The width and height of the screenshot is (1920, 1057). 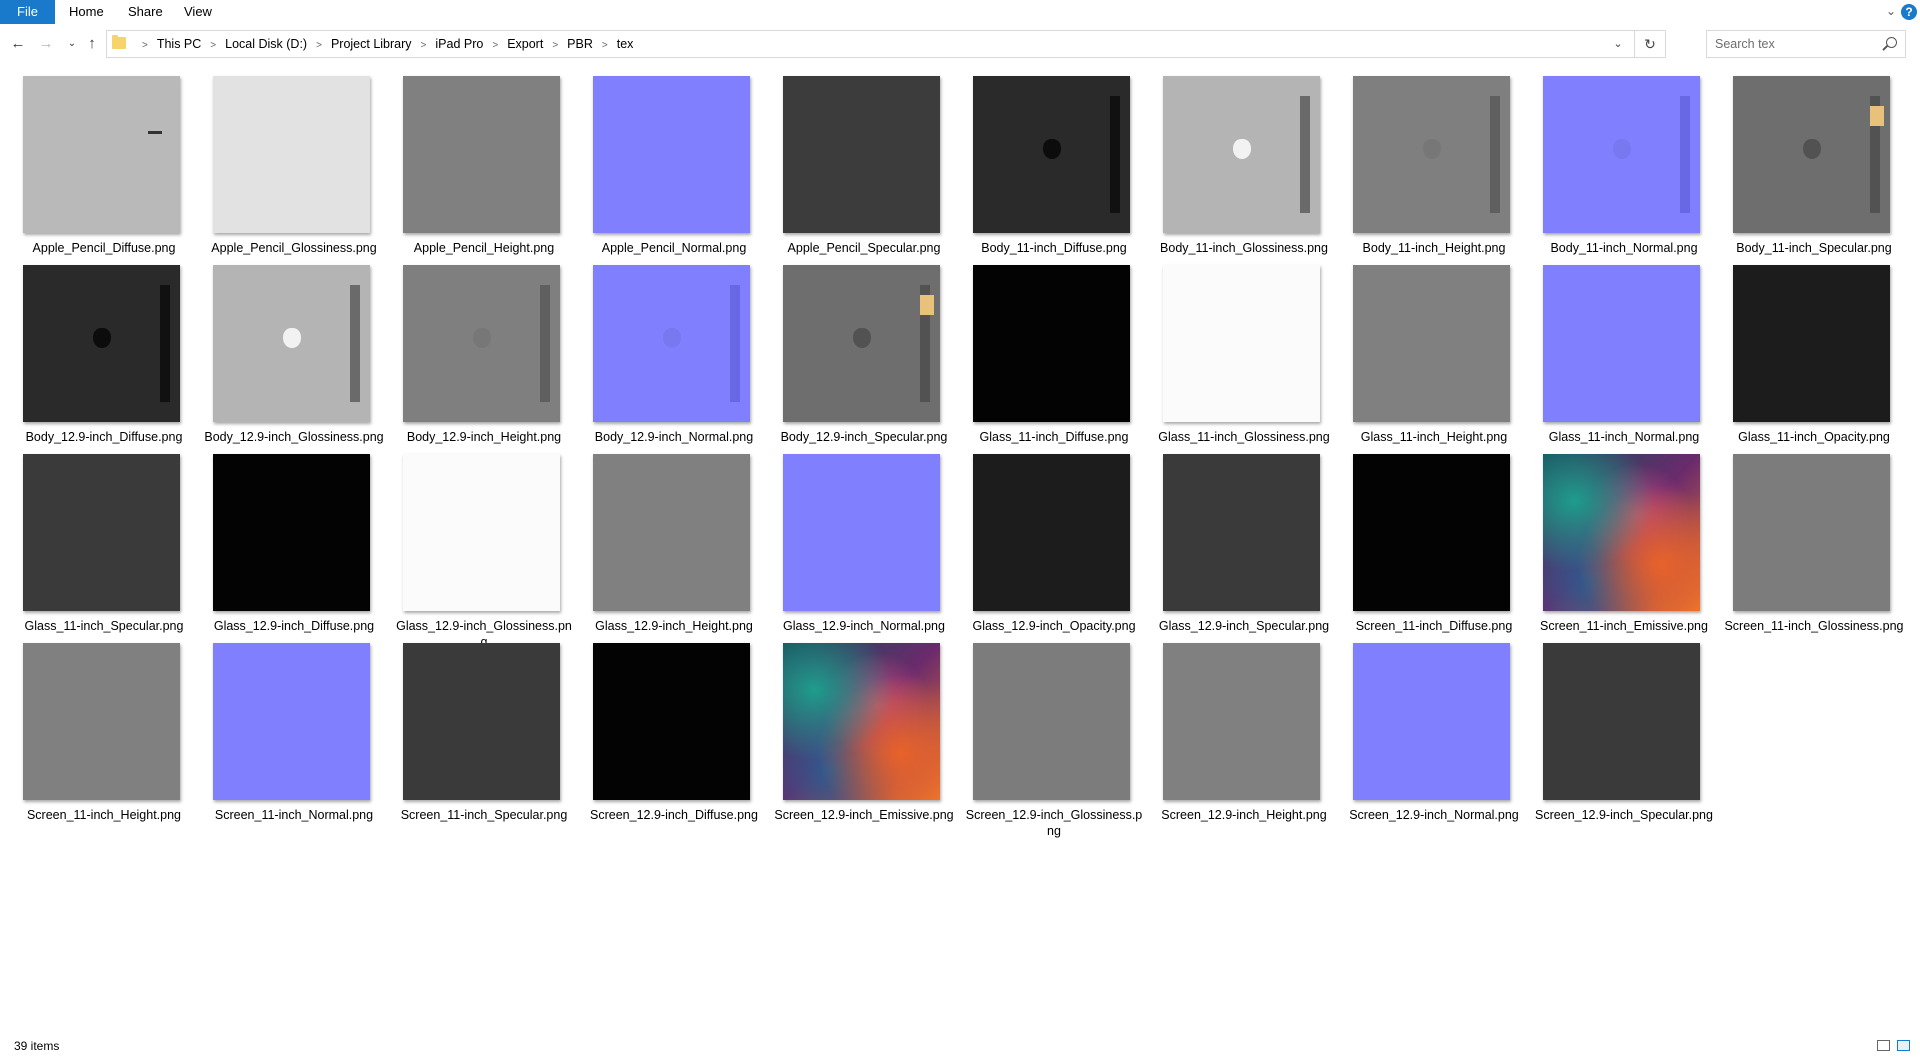 I want to click on file-name: Apple_Pencil_Glossiness.png, so click(x=294, y=248).